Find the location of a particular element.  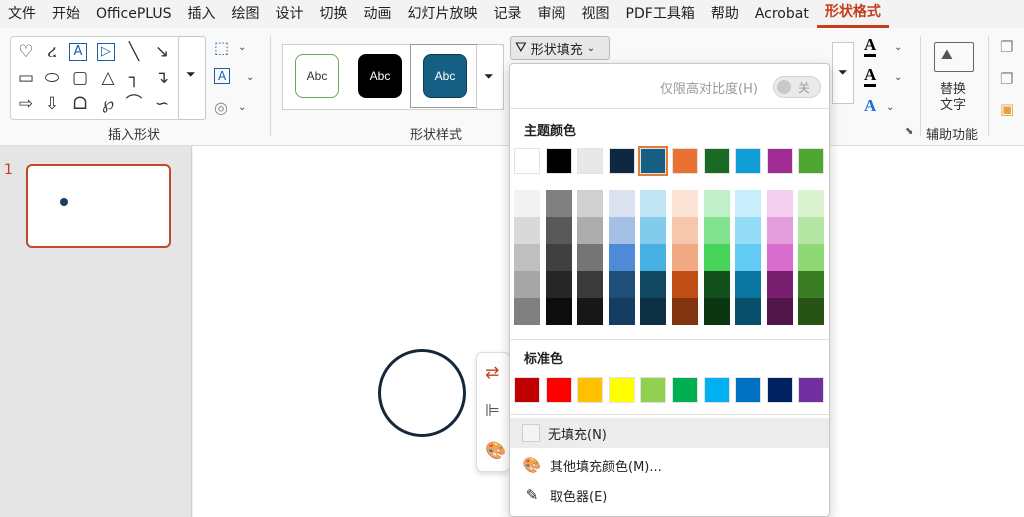

menu-tab: 视图 is located at coordinates (596, 14).